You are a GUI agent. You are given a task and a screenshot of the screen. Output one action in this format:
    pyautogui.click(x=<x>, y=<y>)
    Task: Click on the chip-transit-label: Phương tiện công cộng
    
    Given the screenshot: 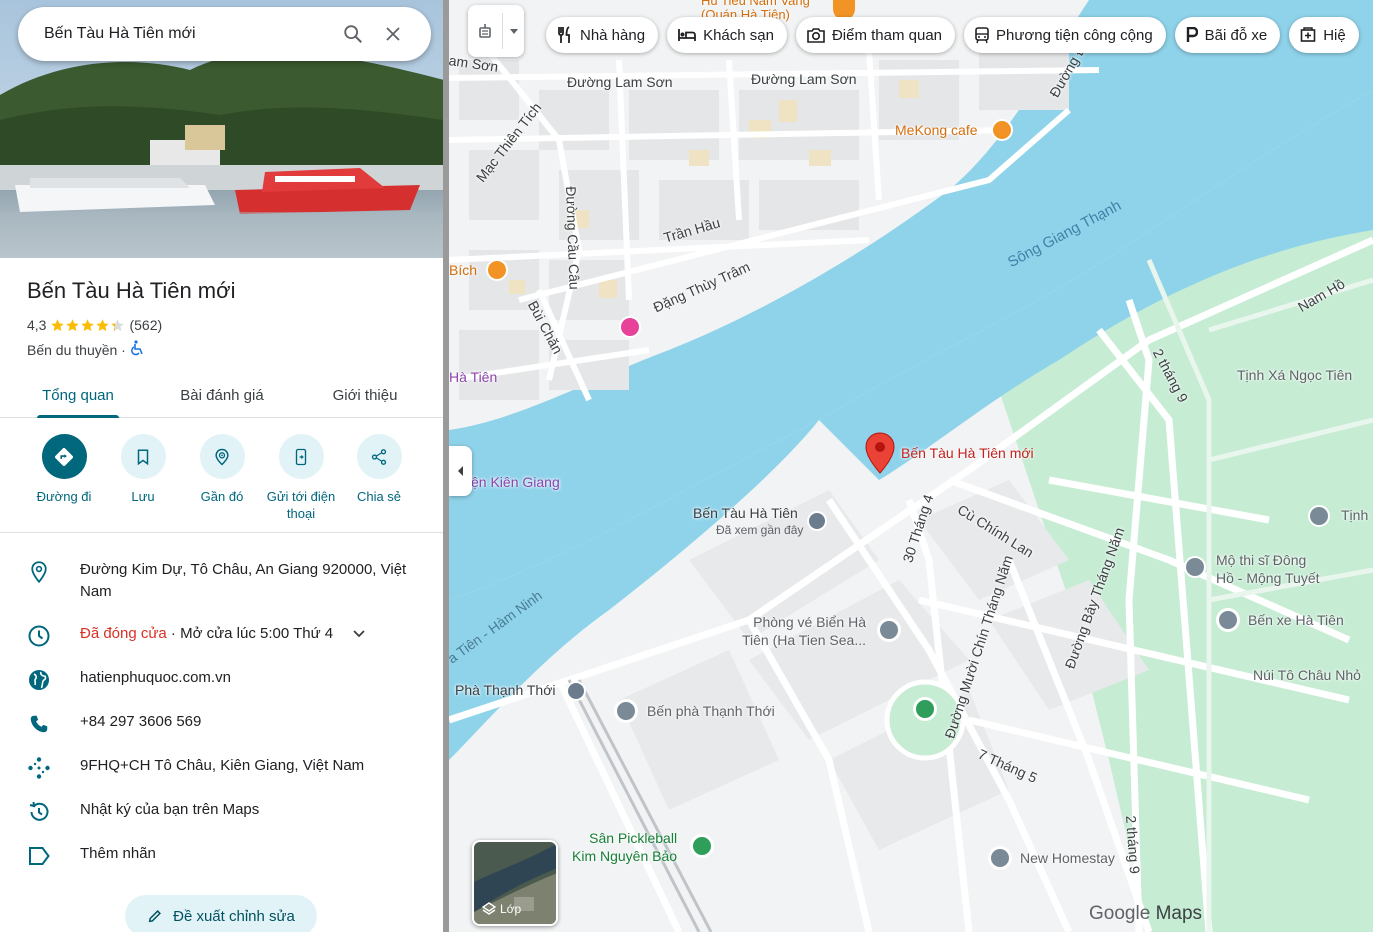 What is the action you would take?
    pyautogui.click(x=1074, y=35)
    